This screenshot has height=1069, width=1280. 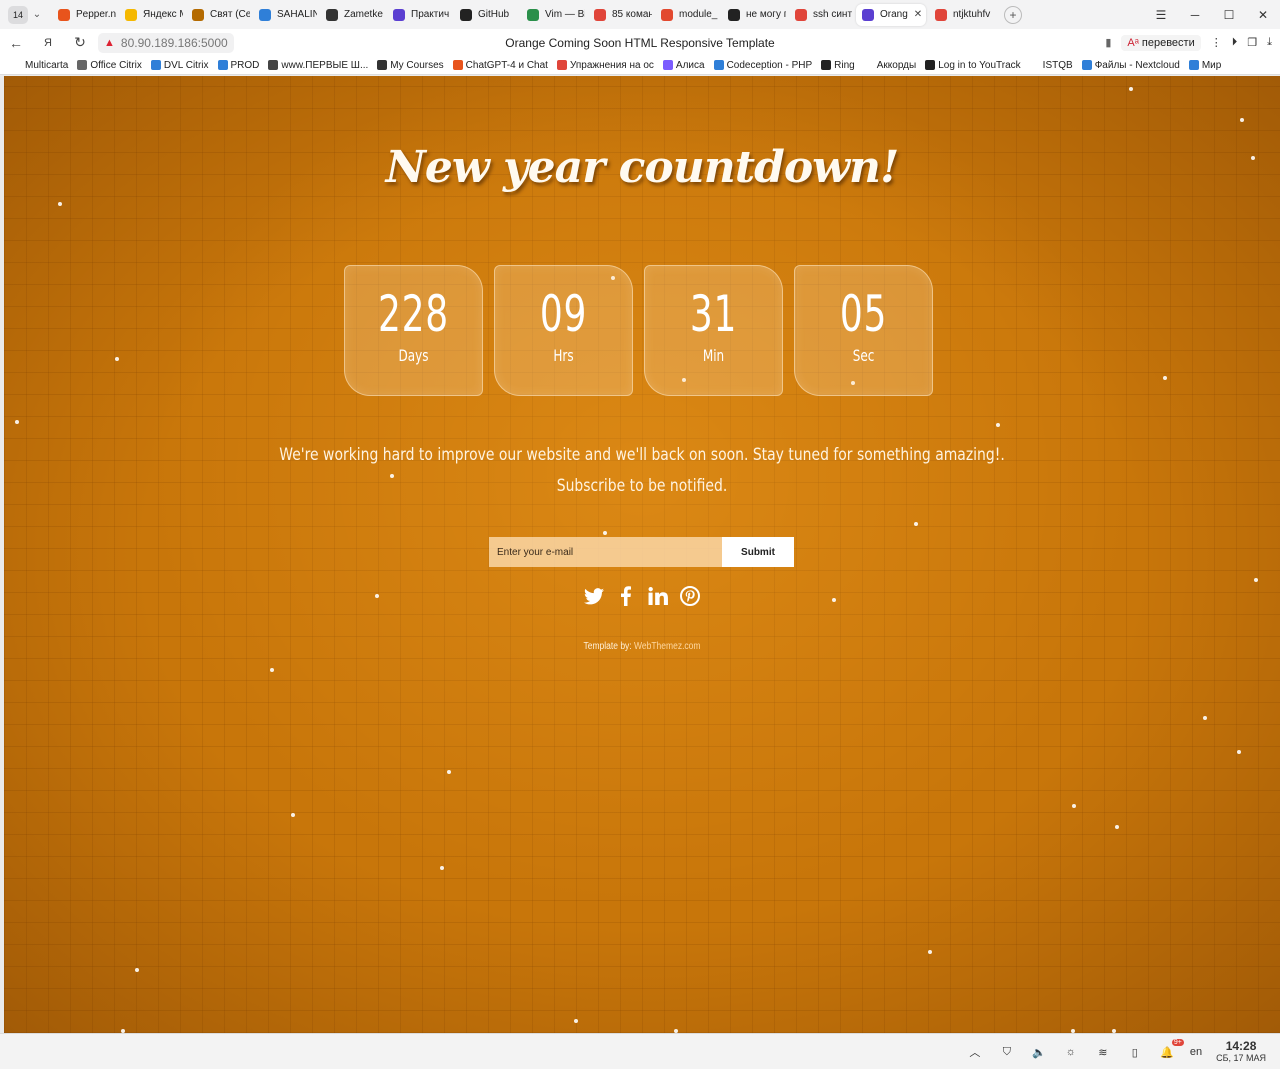 I want to click on menu-icon: ☰, so click(x=1161, y=15).